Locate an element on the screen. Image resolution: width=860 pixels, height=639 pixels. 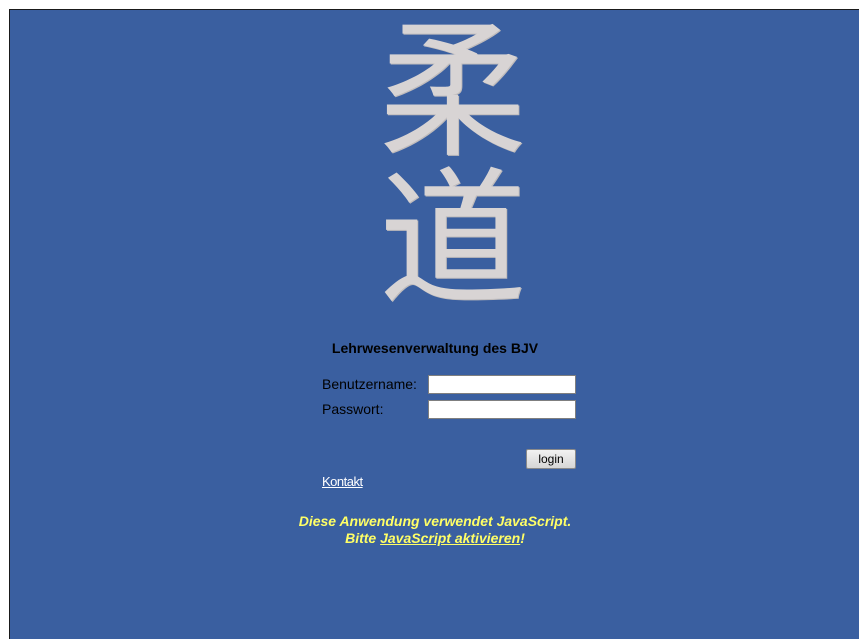
username-input is located at coordinates (502, 384).